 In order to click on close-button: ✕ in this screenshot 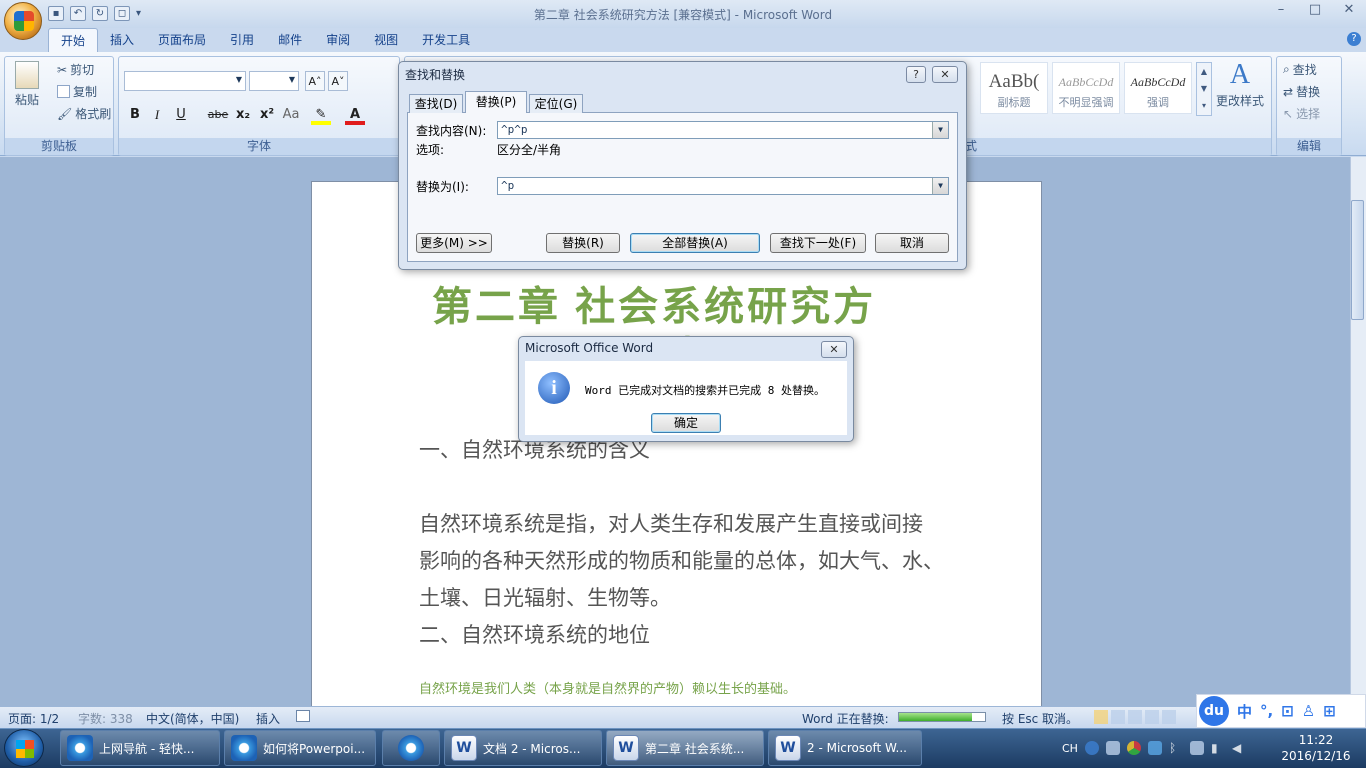, I will do `click(1349, 10)`.